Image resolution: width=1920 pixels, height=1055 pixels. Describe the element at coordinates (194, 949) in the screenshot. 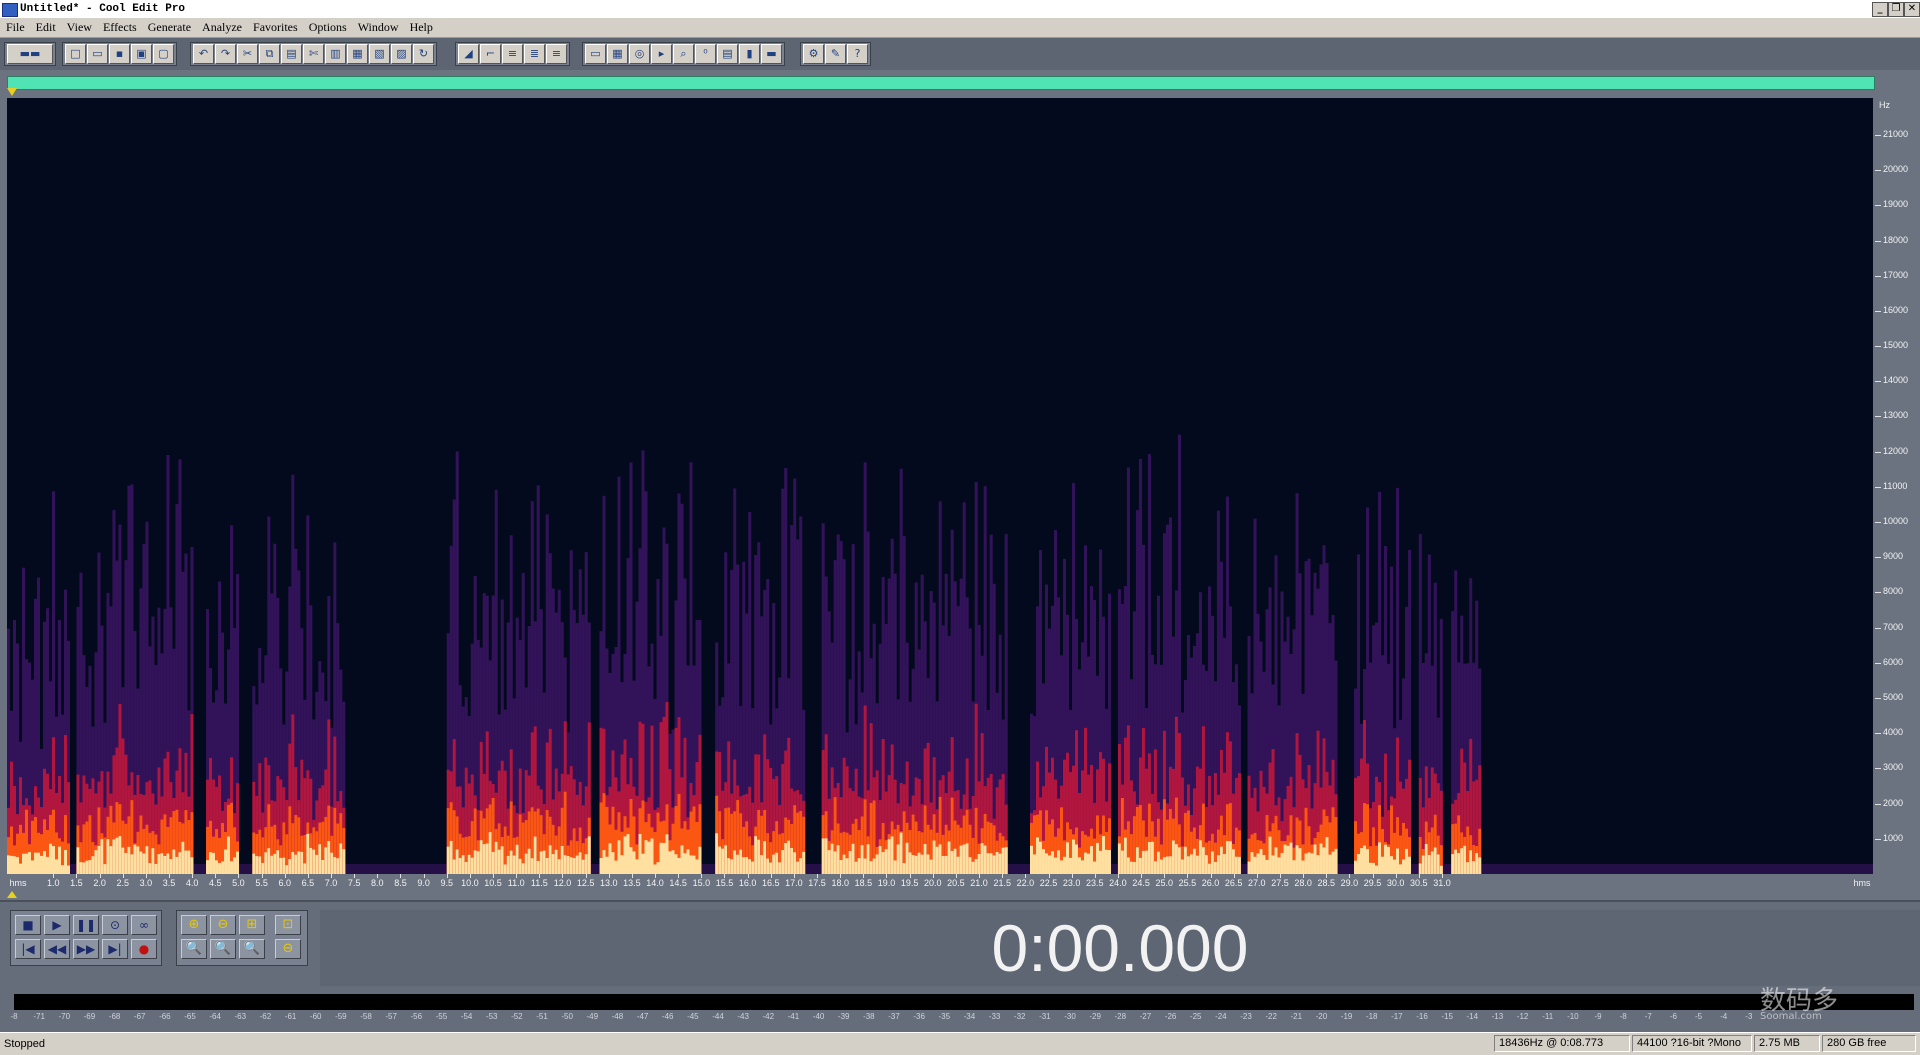

I see `zoom-to-selection-icon: 🔍` at that location.